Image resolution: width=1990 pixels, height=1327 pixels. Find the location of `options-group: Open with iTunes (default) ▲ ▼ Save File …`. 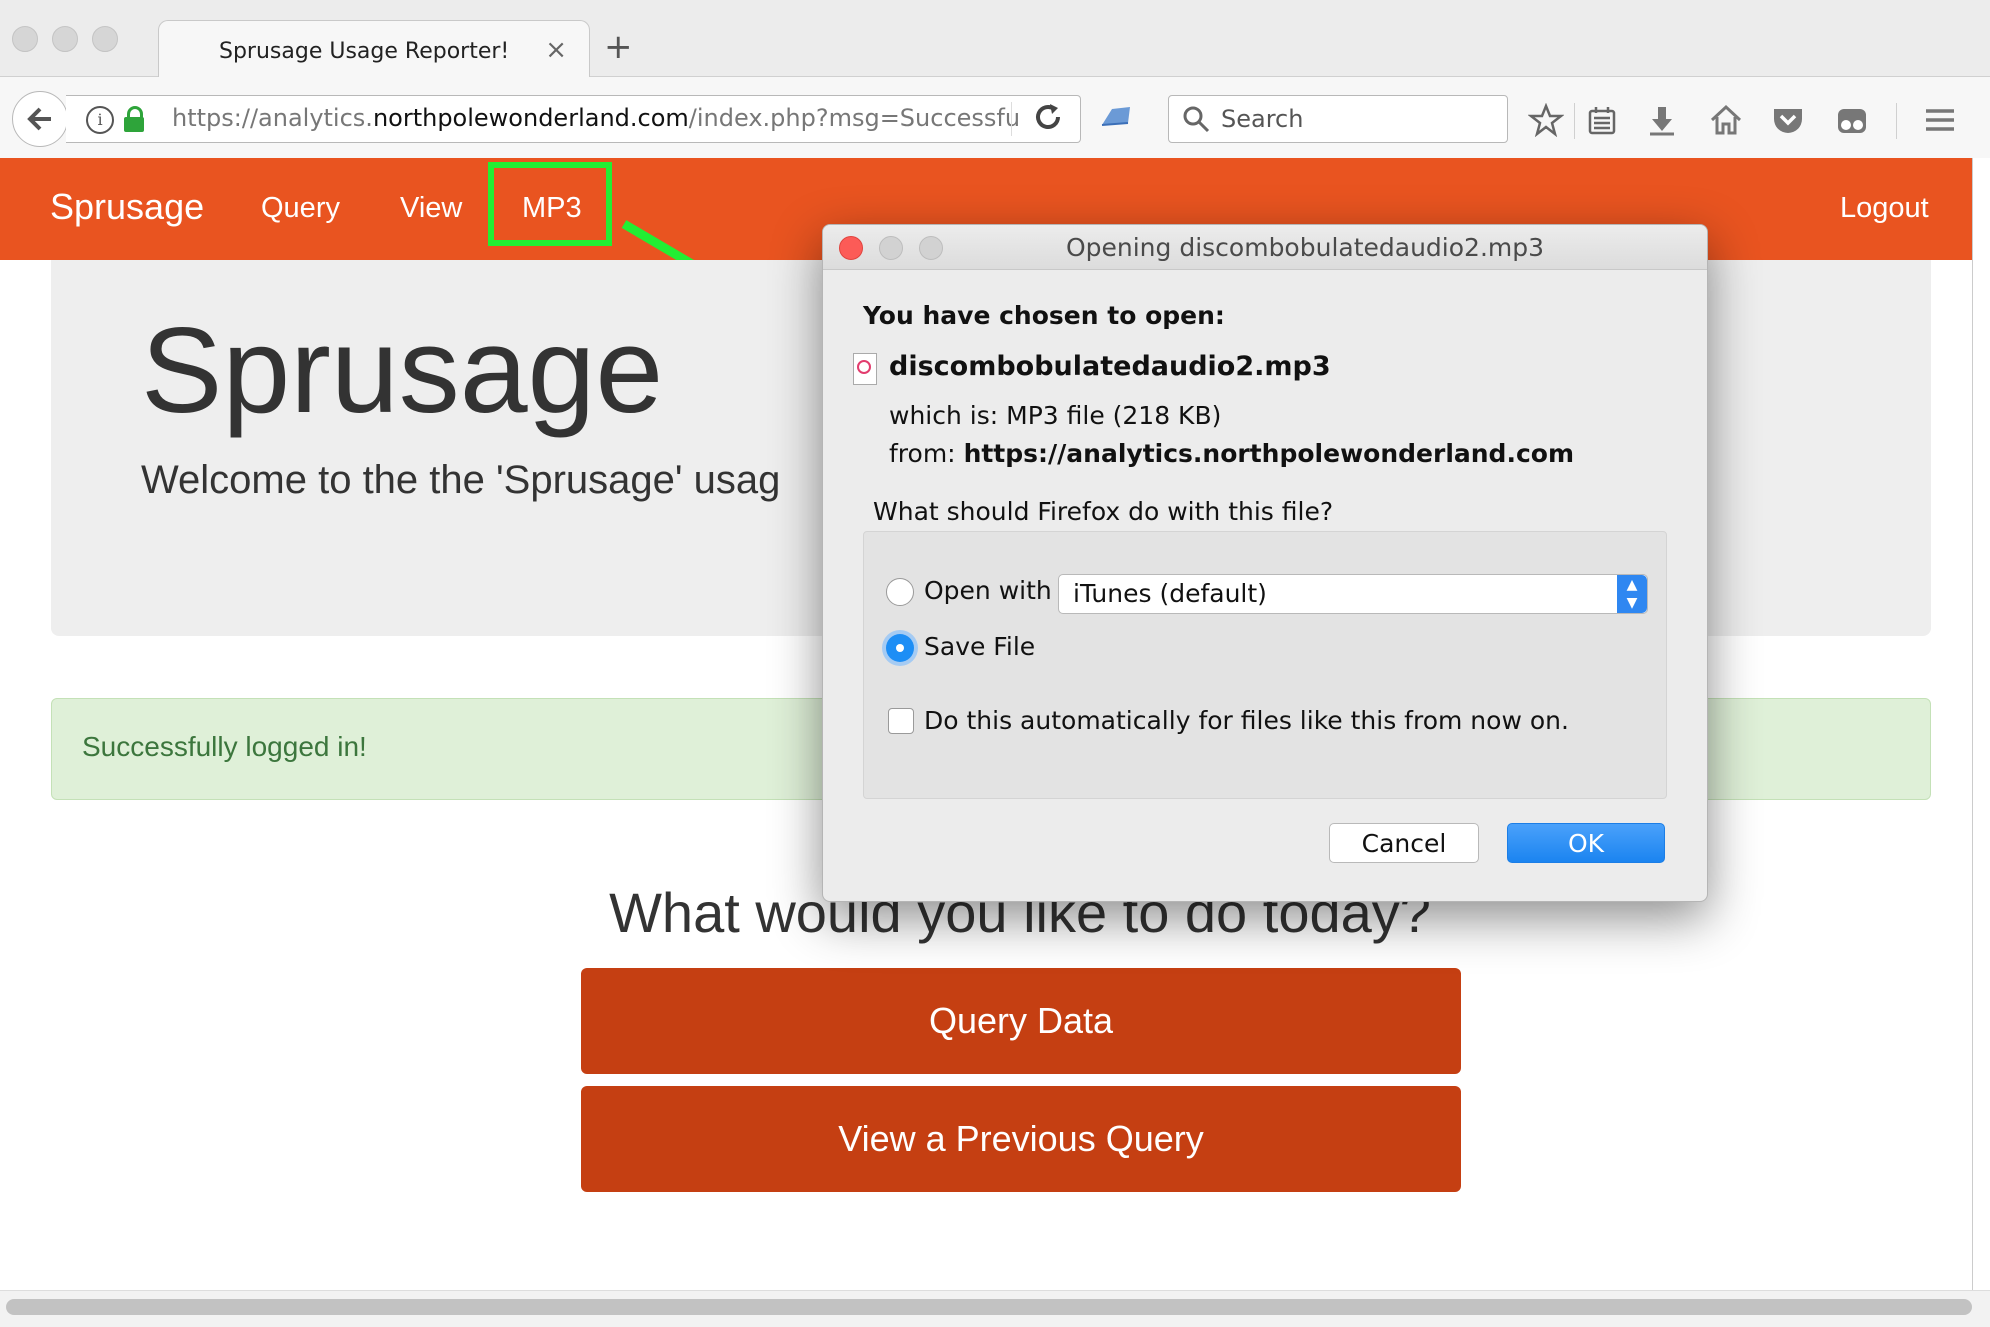

options-group: Open with iTunes (default) ▲ ▼ Save File … is located at coordinates (1265, 665).